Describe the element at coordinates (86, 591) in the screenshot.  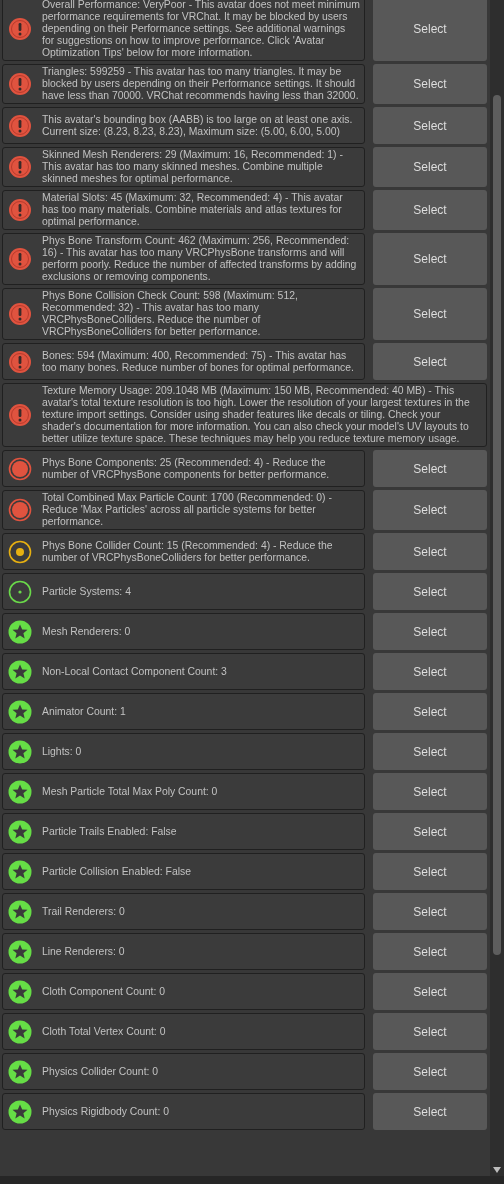
I see `message-text: Particle Systems: 4` at that location.